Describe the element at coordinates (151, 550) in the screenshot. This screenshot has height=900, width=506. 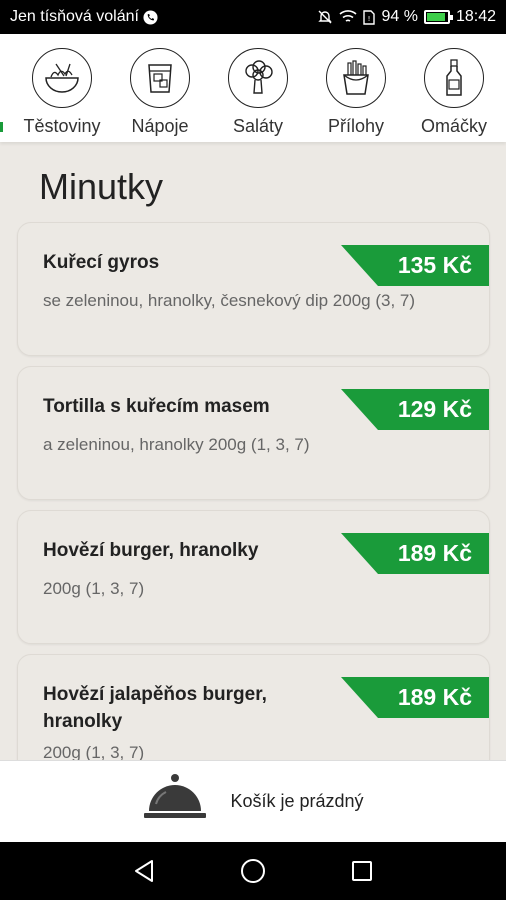
I see `item-name: Hovězí burger, hranolky` at that location.